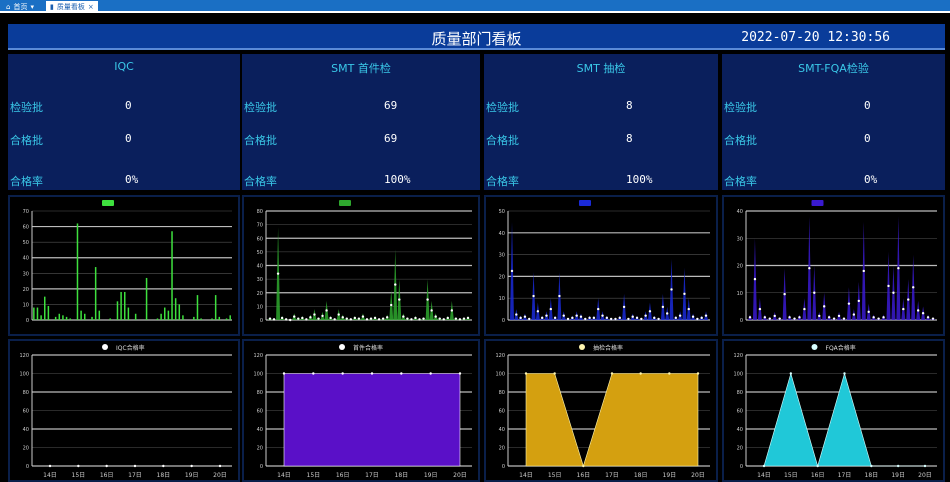  I want to click on legend-label: IQC合格率, so click(130, 348).